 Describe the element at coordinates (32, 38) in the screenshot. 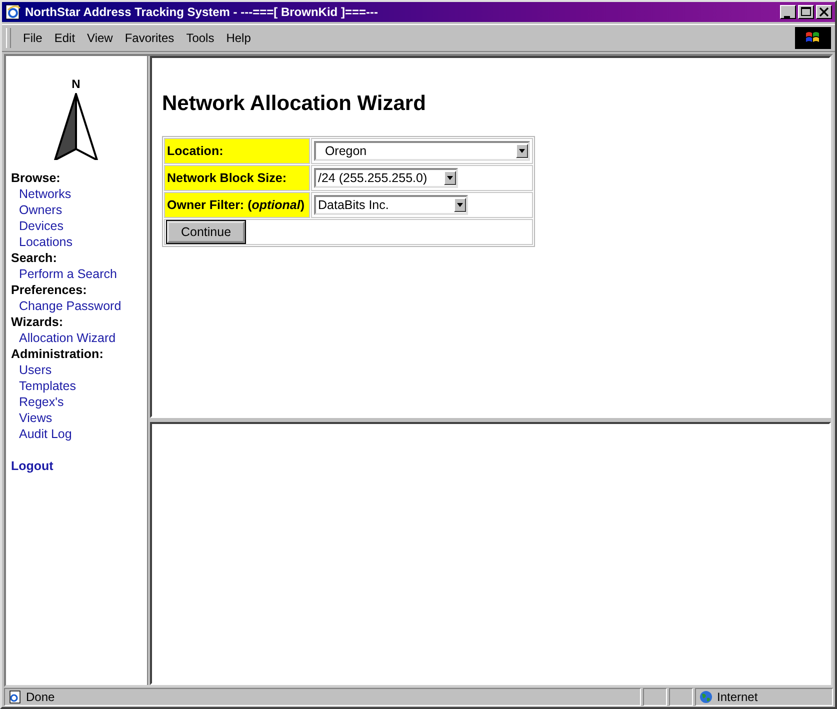

I see `menu-item: File` at that location.